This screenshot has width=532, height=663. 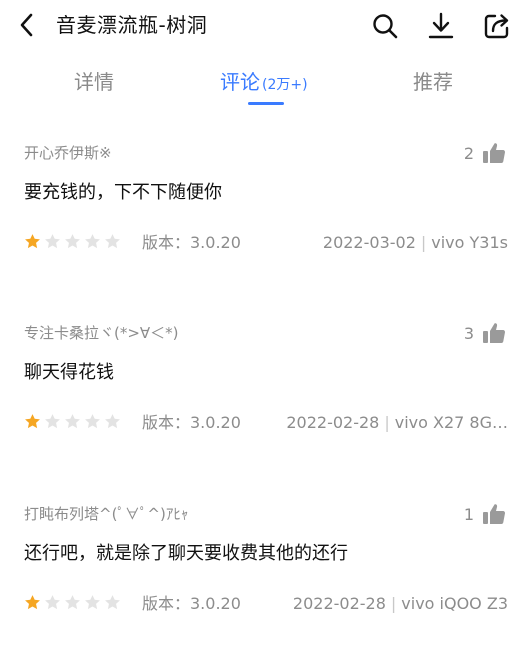 I want to click on tab-recommend-label: 推荐, so click(x=433, y=82).